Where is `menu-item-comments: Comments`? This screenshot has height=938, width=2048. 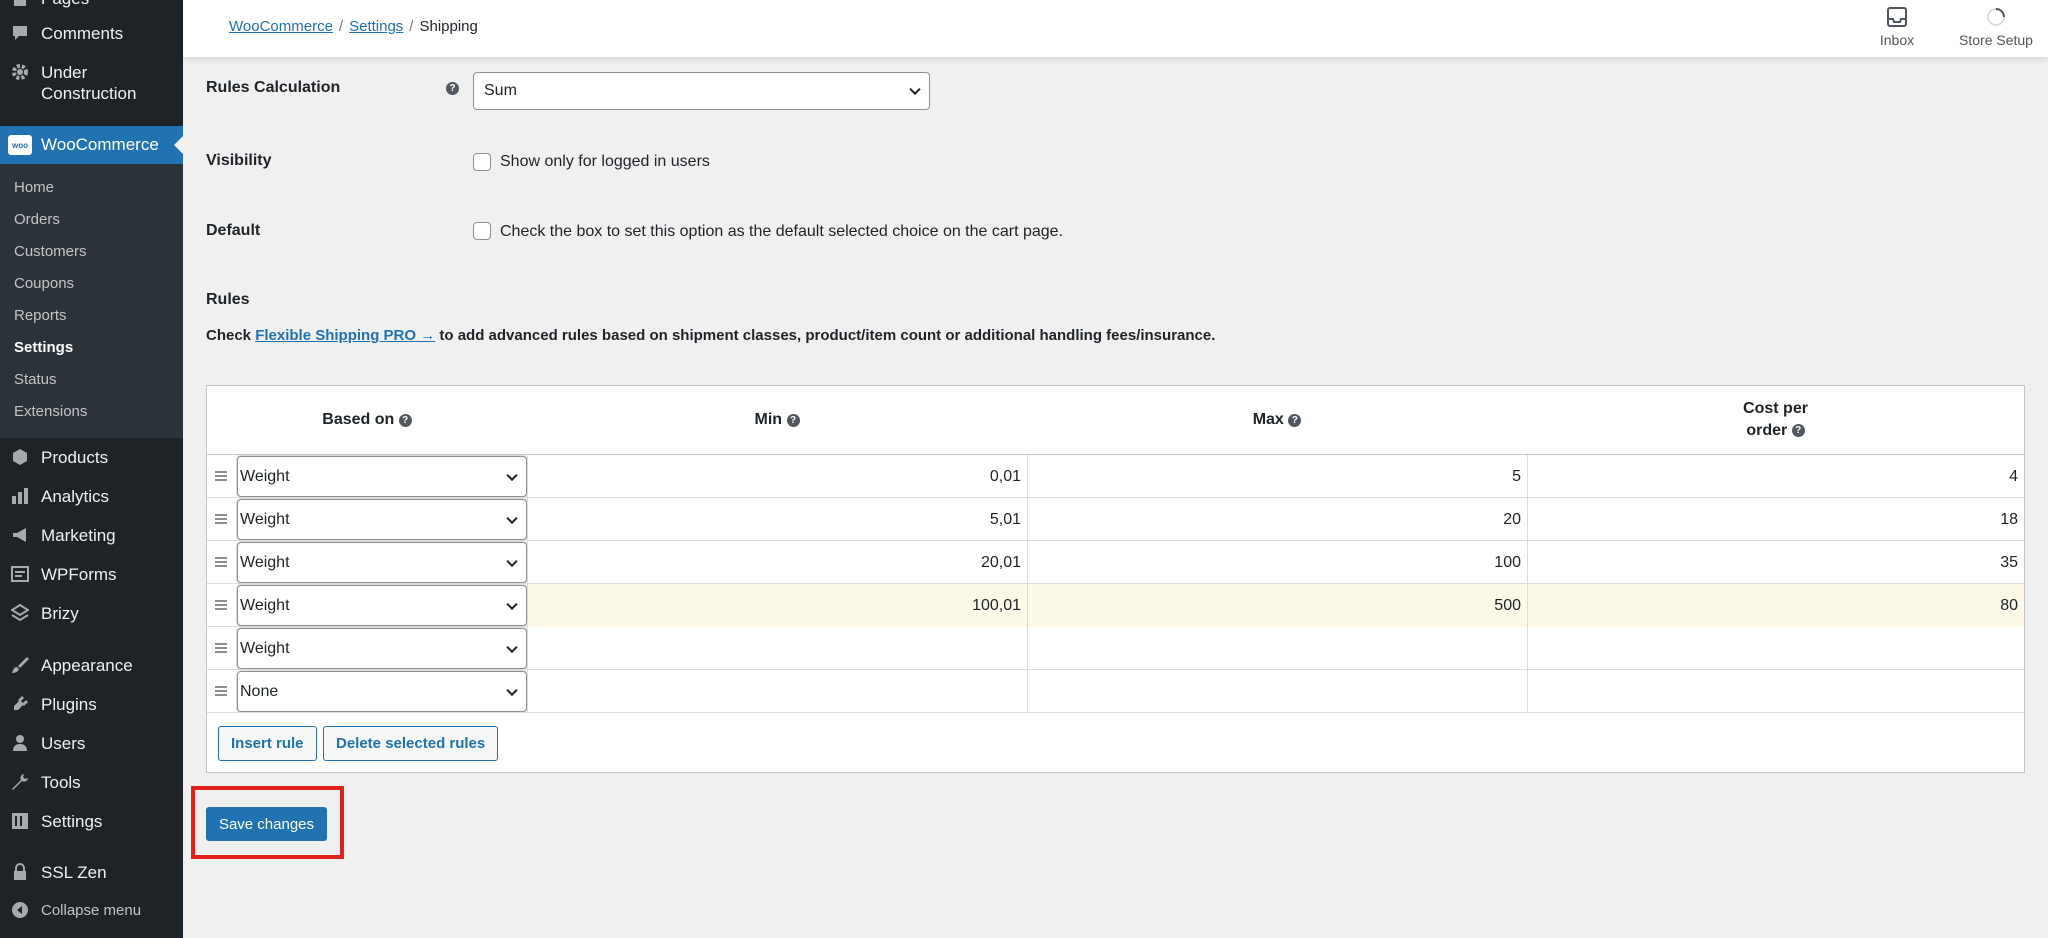 menu-item-comments: Comments is located at coordinates (91, 33).